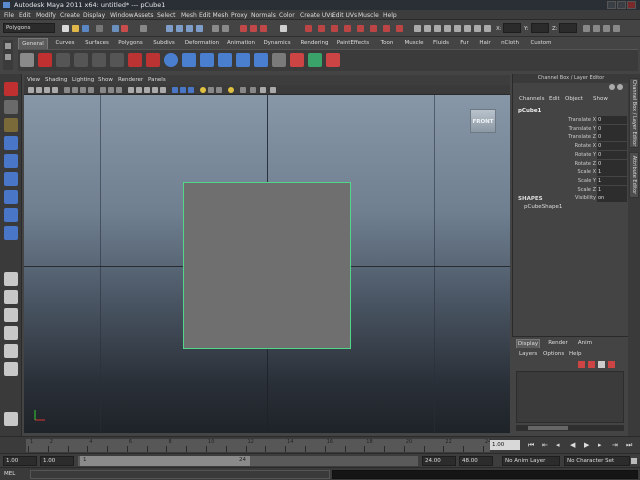 The image size is (640, 480). Describe the element at coordinates (243, 90) in the screenshot. I see `xray-active-icon` at that location.